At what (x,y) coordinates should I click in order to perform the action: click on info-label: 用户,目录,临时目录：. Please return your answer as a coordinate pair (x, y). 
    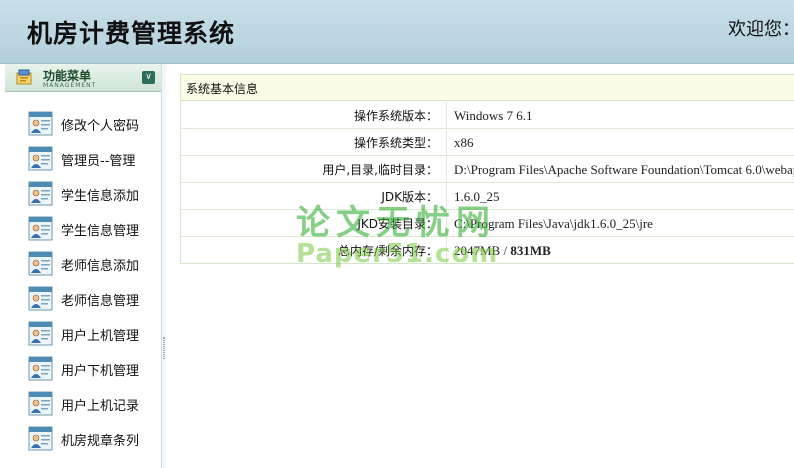
    Looking at the image, I should click on (314, 169).